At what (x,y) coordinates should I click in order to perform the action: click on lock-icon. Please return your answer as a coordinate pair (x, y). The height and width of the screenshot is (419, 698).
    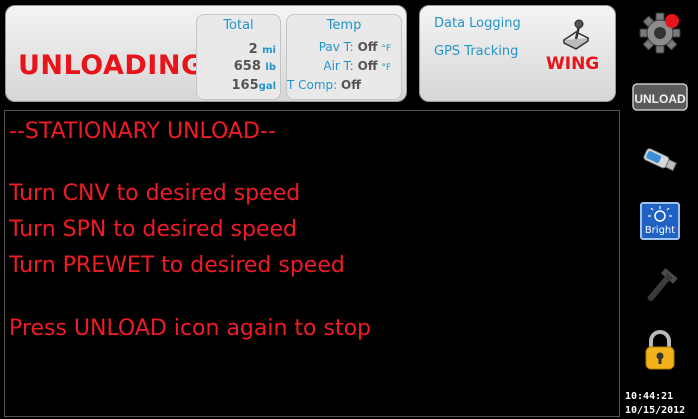
    Looking at the image, I should click on (660, 350).